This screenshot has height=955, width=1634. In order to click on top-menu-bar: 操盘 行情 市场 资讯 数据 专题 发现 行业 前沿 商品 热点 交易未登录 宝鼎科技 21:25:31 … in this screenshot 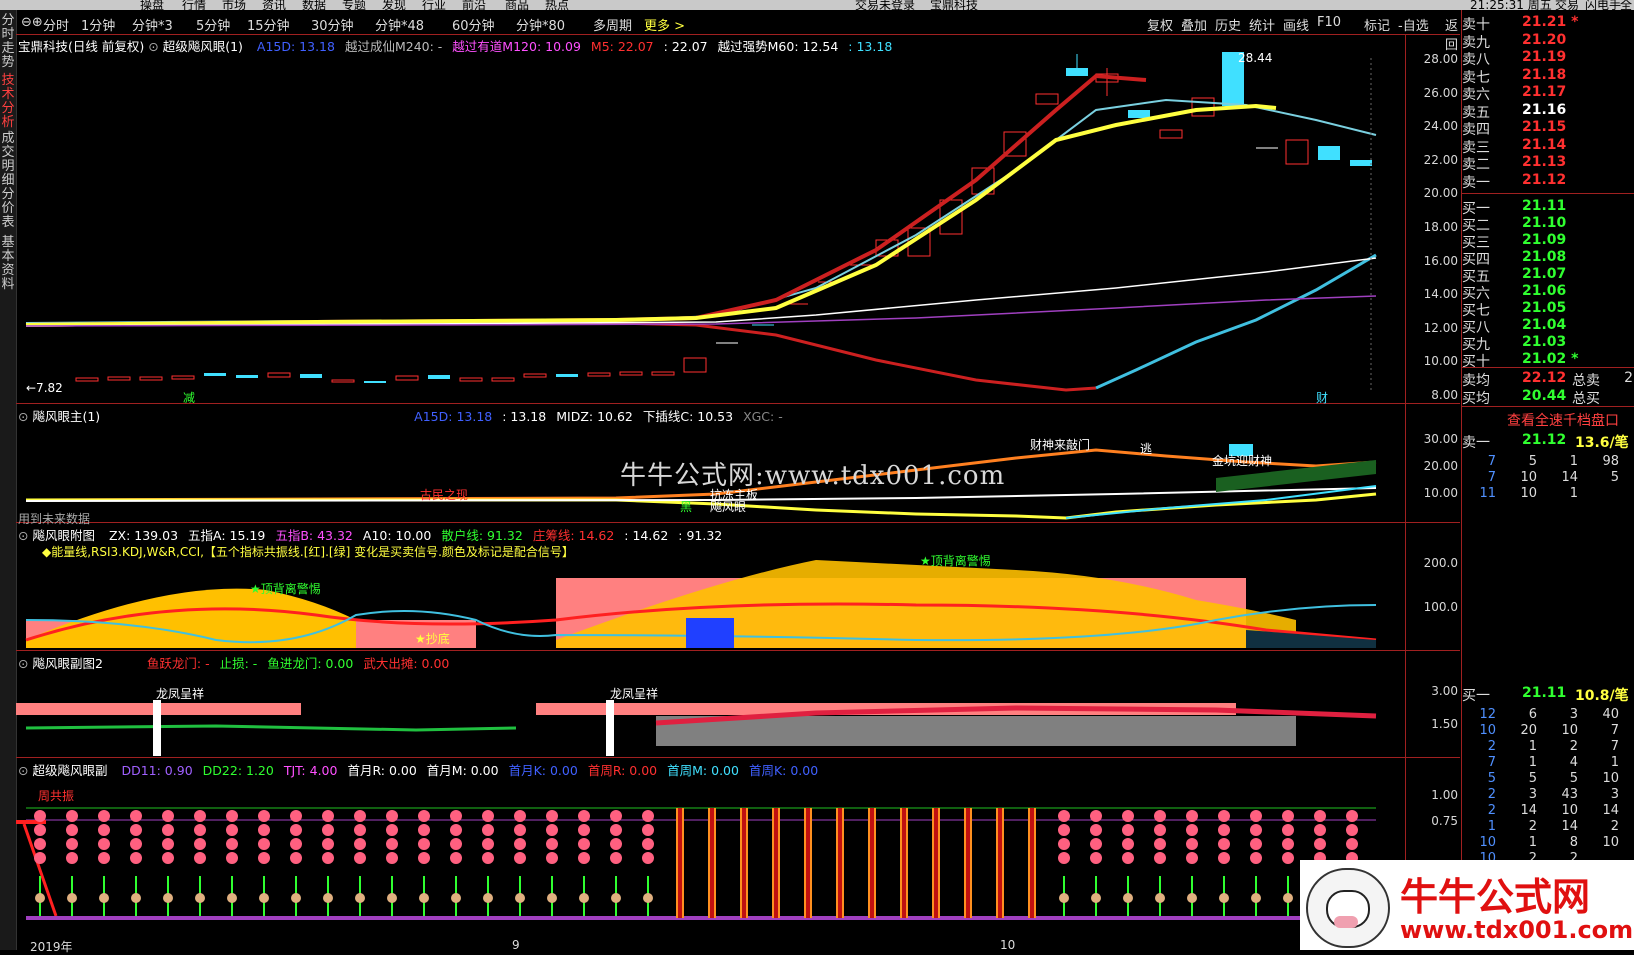, I will do `click(817, 5)`.